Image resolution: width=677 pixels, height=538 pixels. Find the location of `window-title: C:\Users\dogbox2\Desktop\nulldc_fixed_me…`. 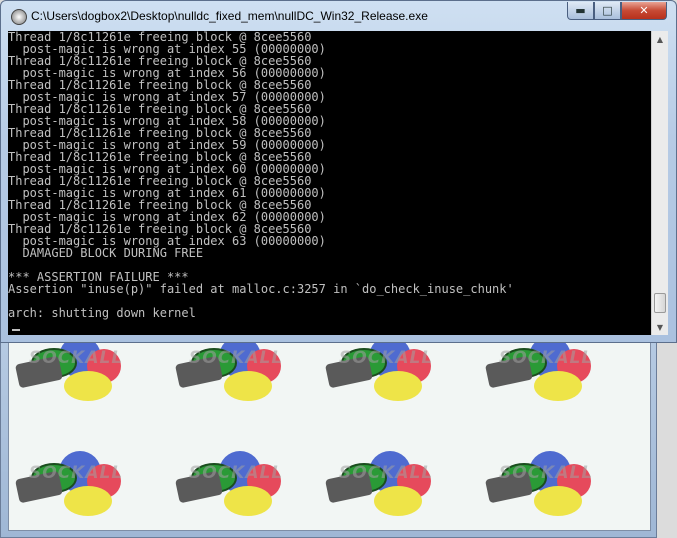

window-title: C:\Users\dogbox2\Desktop\nulldc_fixed_me… is located at coordinates (229, 16).